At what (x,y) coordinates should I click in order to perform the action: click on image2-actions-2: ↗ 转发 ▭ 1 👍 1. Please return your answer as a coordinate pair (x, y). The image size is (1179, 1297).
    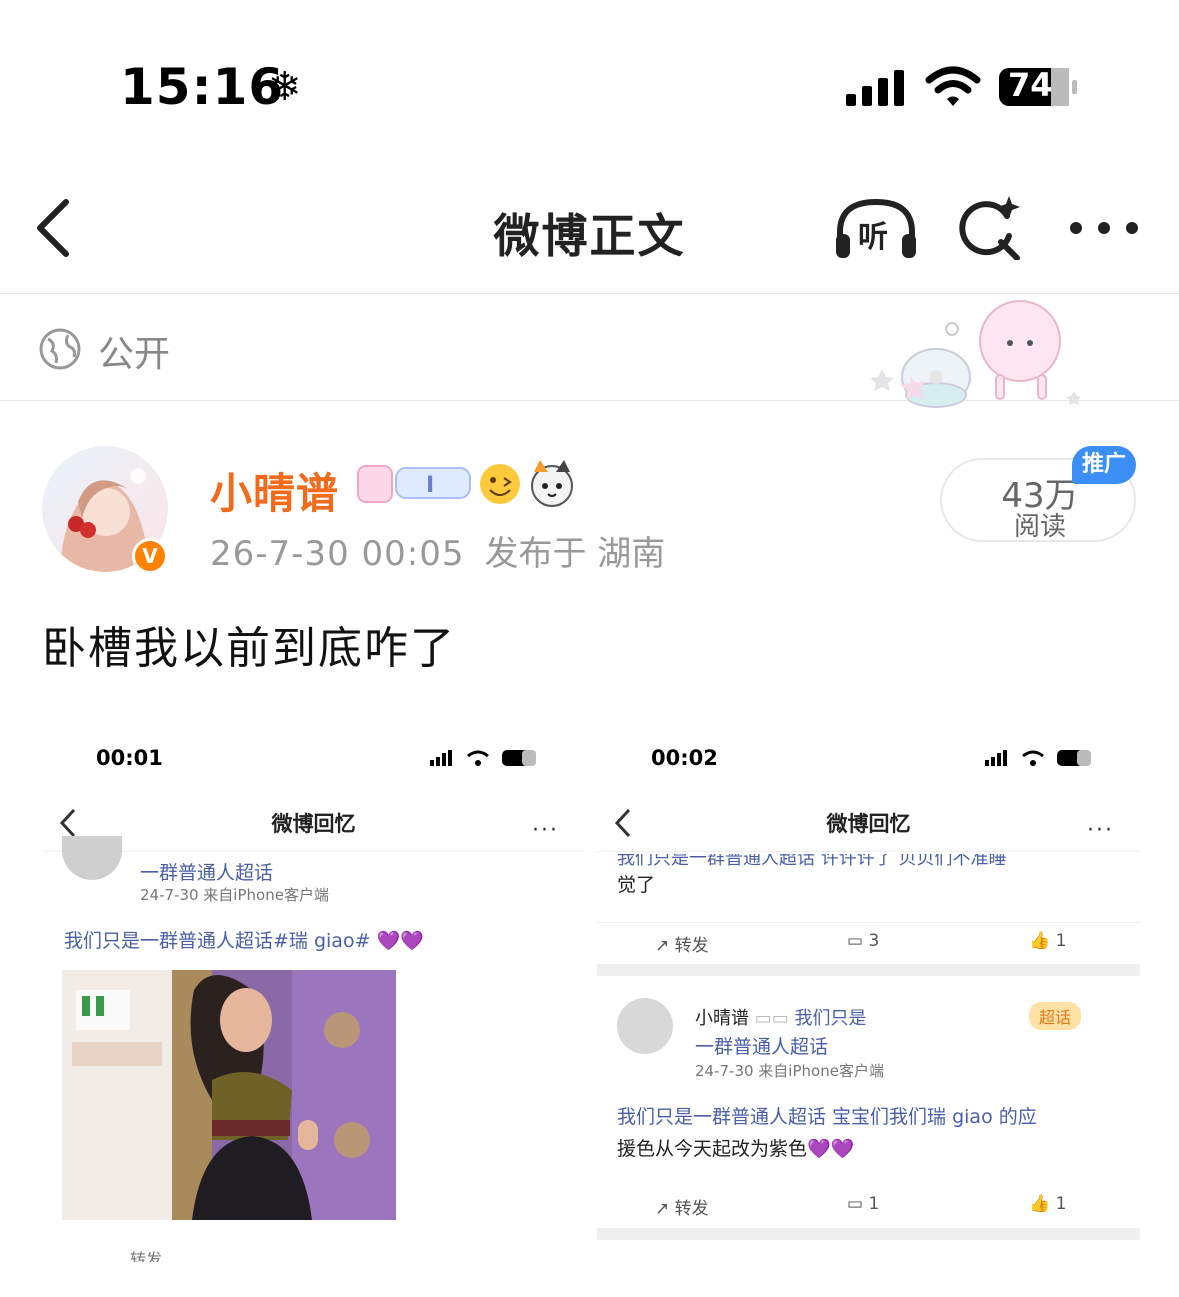
    Looking at the image, I should click on (868, 1206).